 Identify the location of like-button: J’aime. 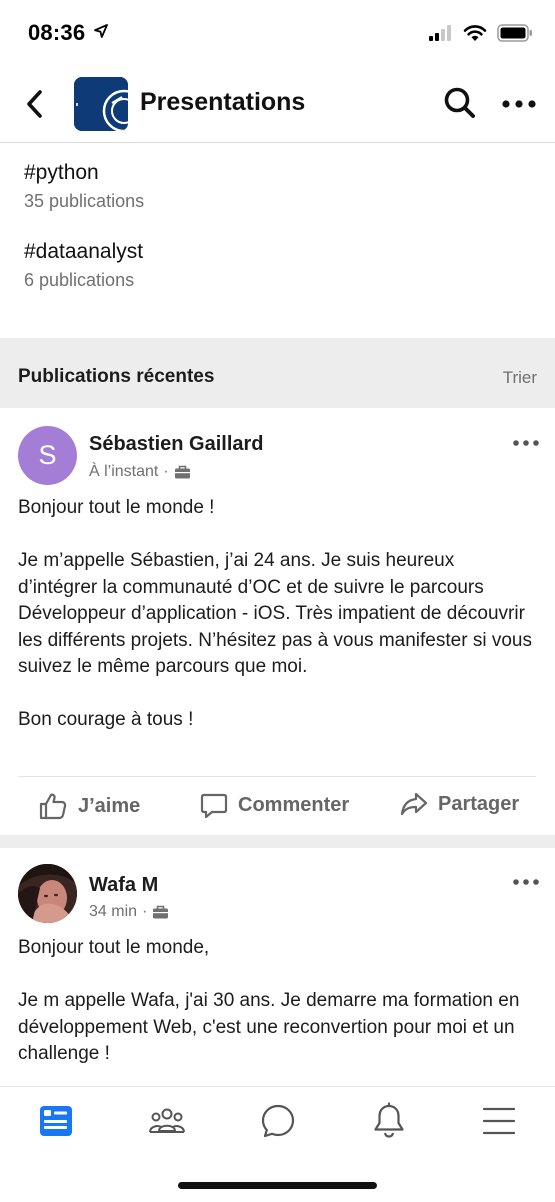
(89, 806).